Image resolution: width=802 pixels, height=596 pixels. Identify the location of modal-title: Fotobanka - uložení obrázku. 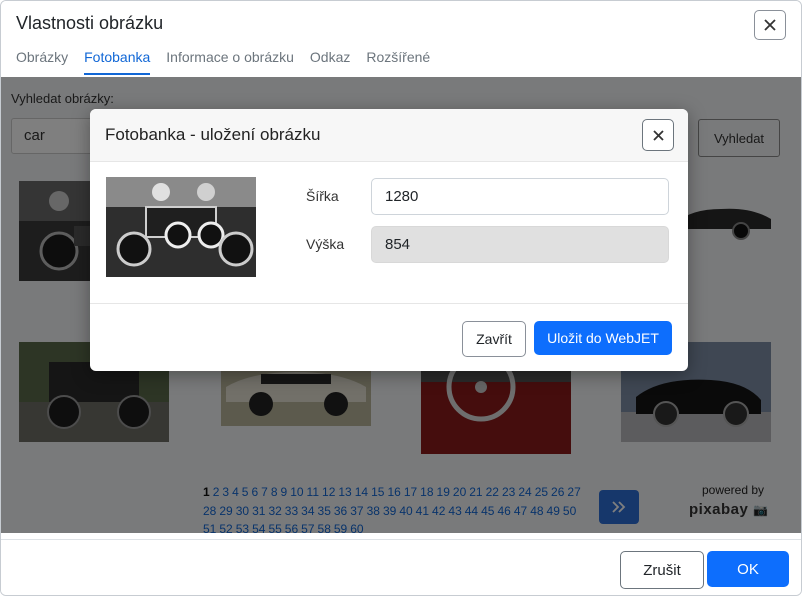
(213, 134).